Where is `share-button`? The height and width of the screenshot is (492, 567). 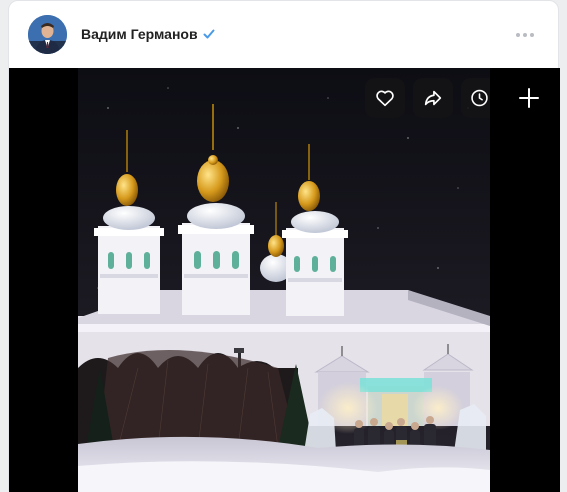 share-button is located at coordinates (433, 98).